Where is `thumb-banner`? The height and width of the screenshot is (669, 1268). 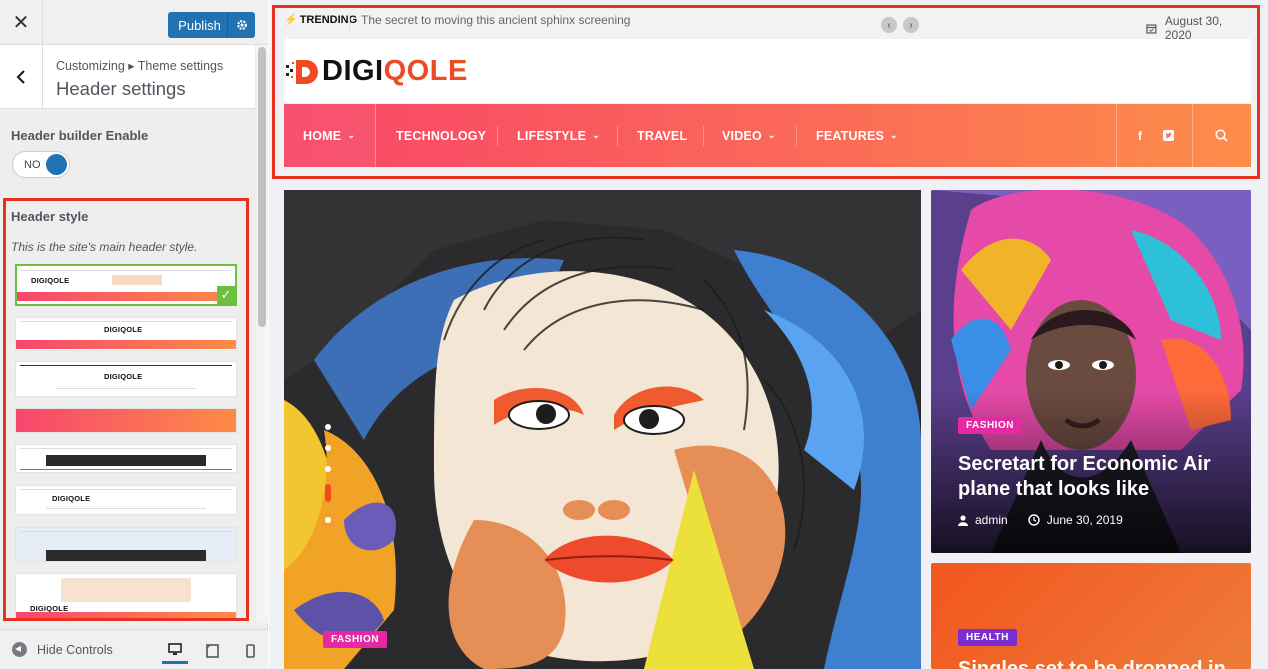
thumb-banner is located at coordinates (137, 280).